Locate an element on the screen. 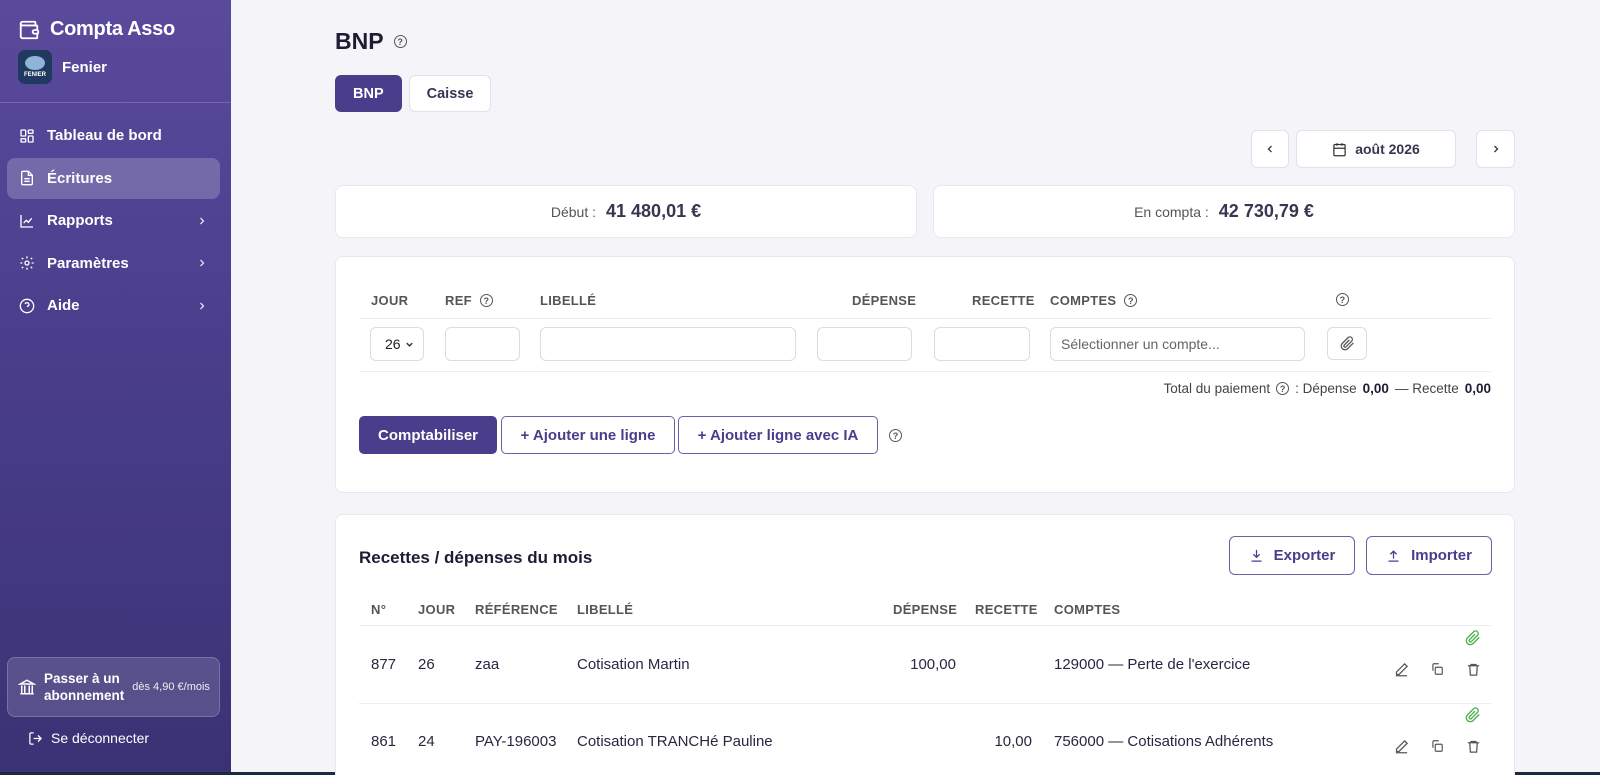 The height and width of the screenshot is (775, 1600). dashboard-icon is located at coordinates (27, 136).